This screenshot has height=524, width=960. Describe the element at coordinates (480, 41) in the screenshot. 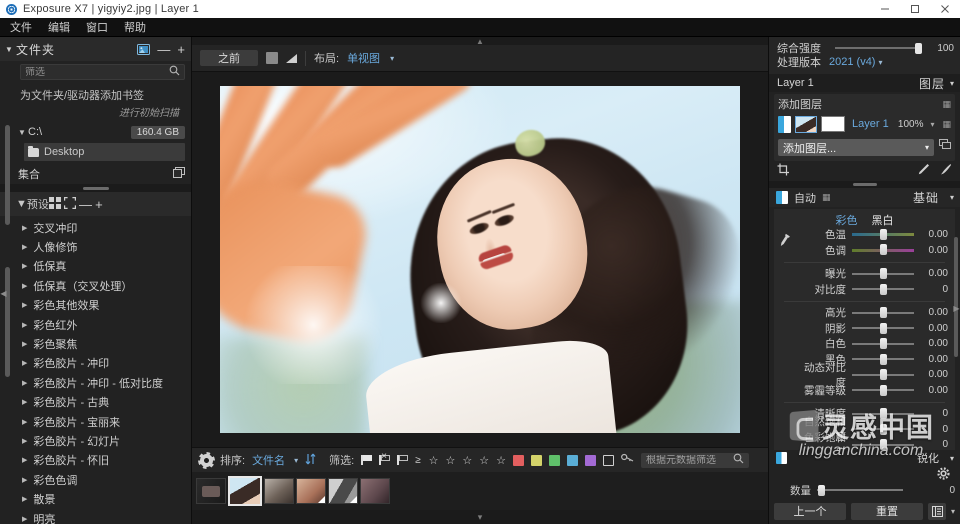

I see `center-top-collapse: ▲` at that location.